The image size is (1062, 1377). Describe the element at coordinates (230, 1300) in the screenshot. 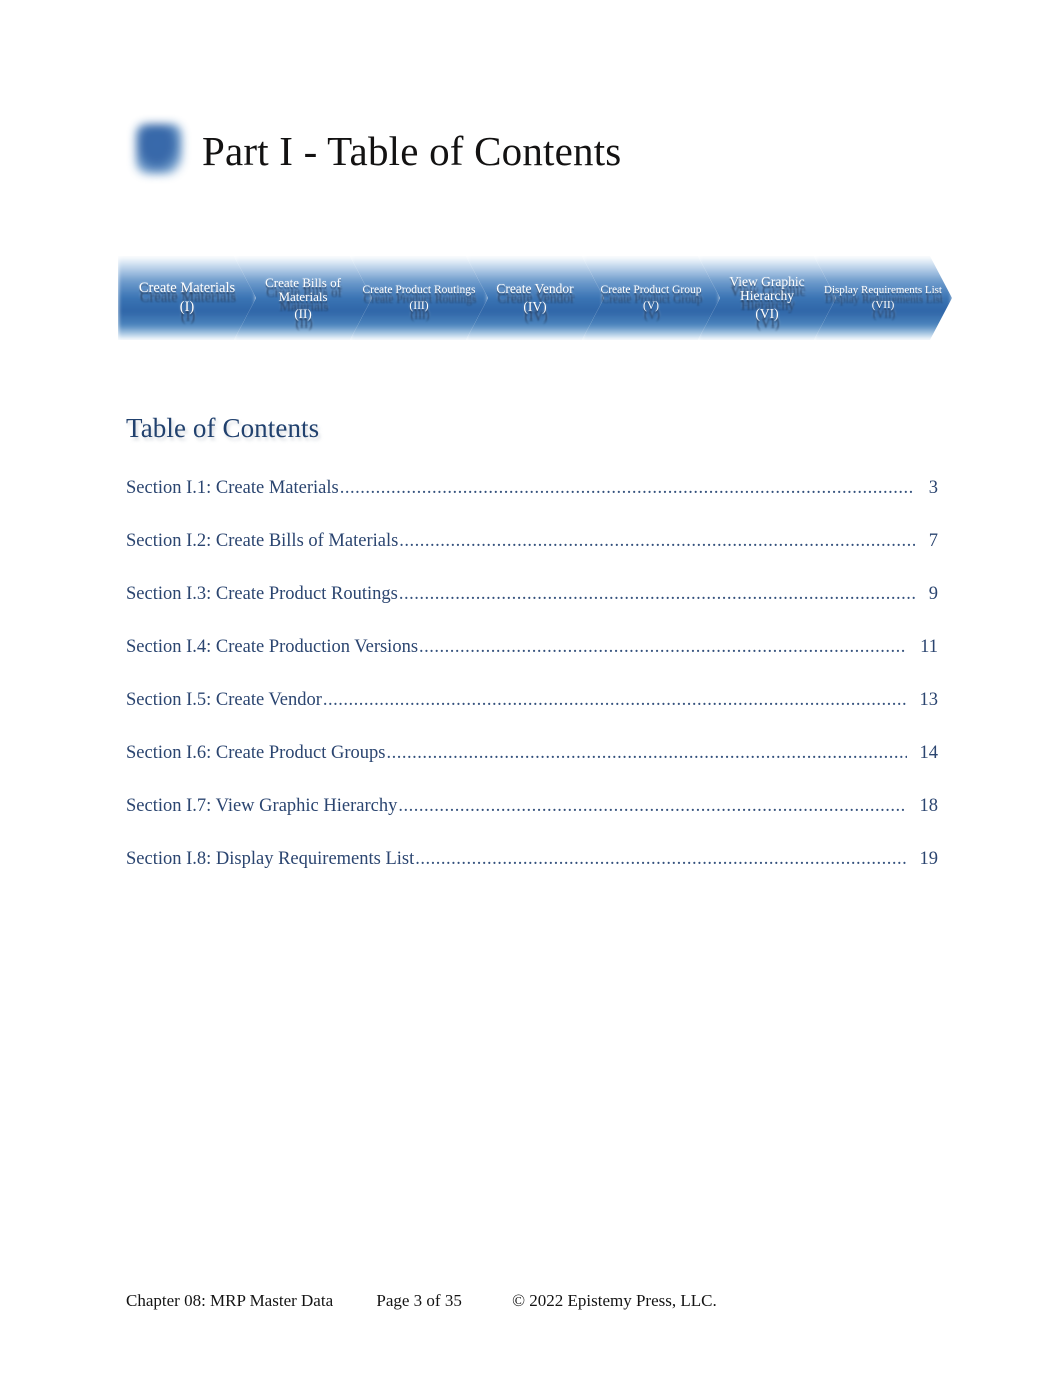

I see `footer-chapter: Chapter 08: MRP Master Data` at that location.